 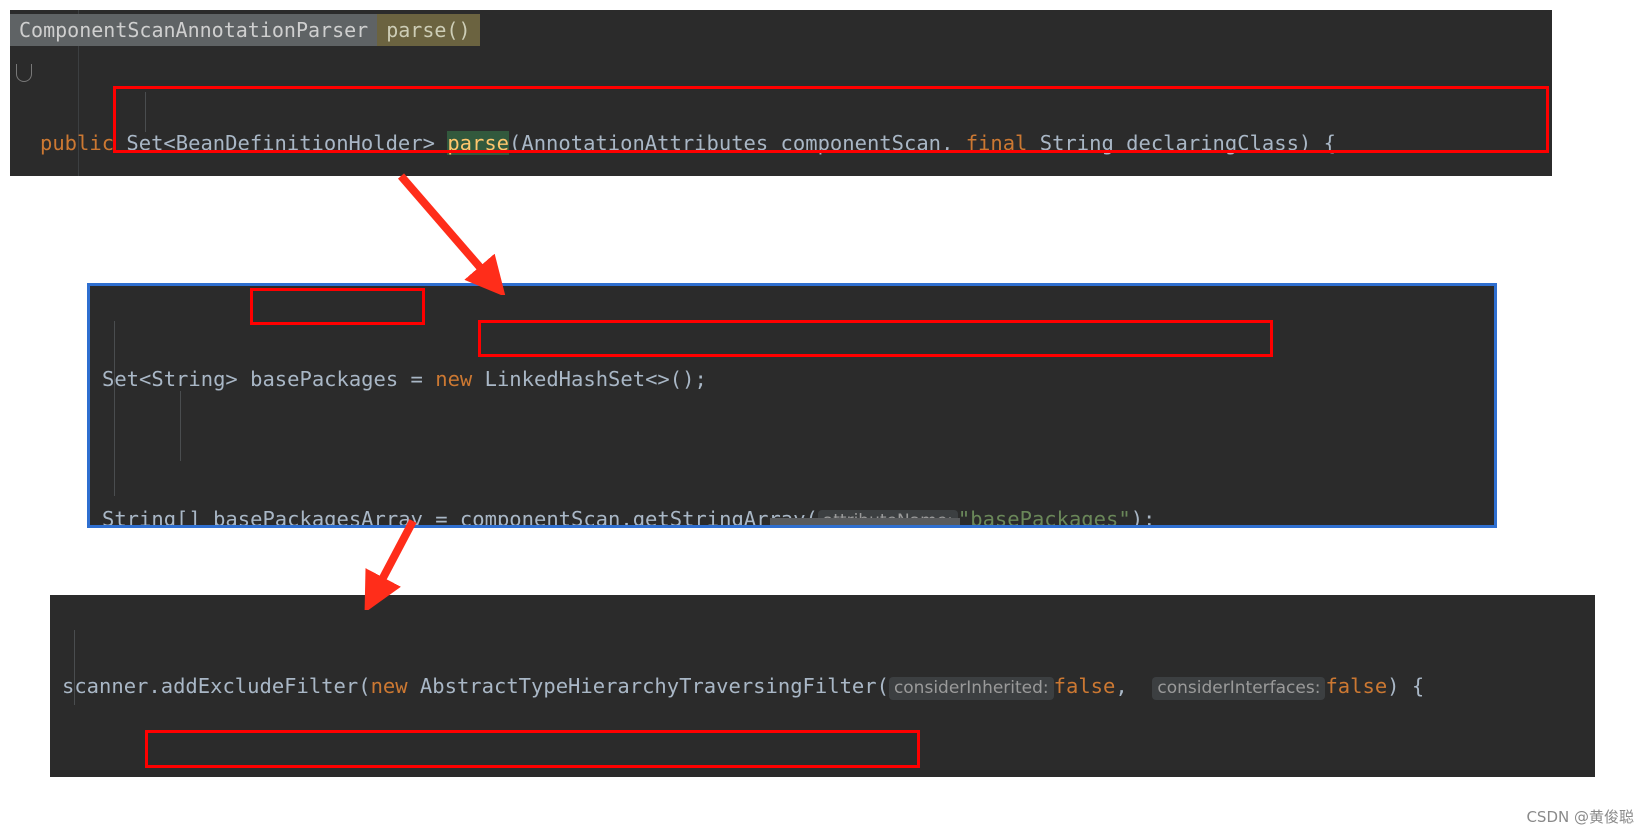 I want to click on string-literal: "basePackages", so click(x=1044, y=517).